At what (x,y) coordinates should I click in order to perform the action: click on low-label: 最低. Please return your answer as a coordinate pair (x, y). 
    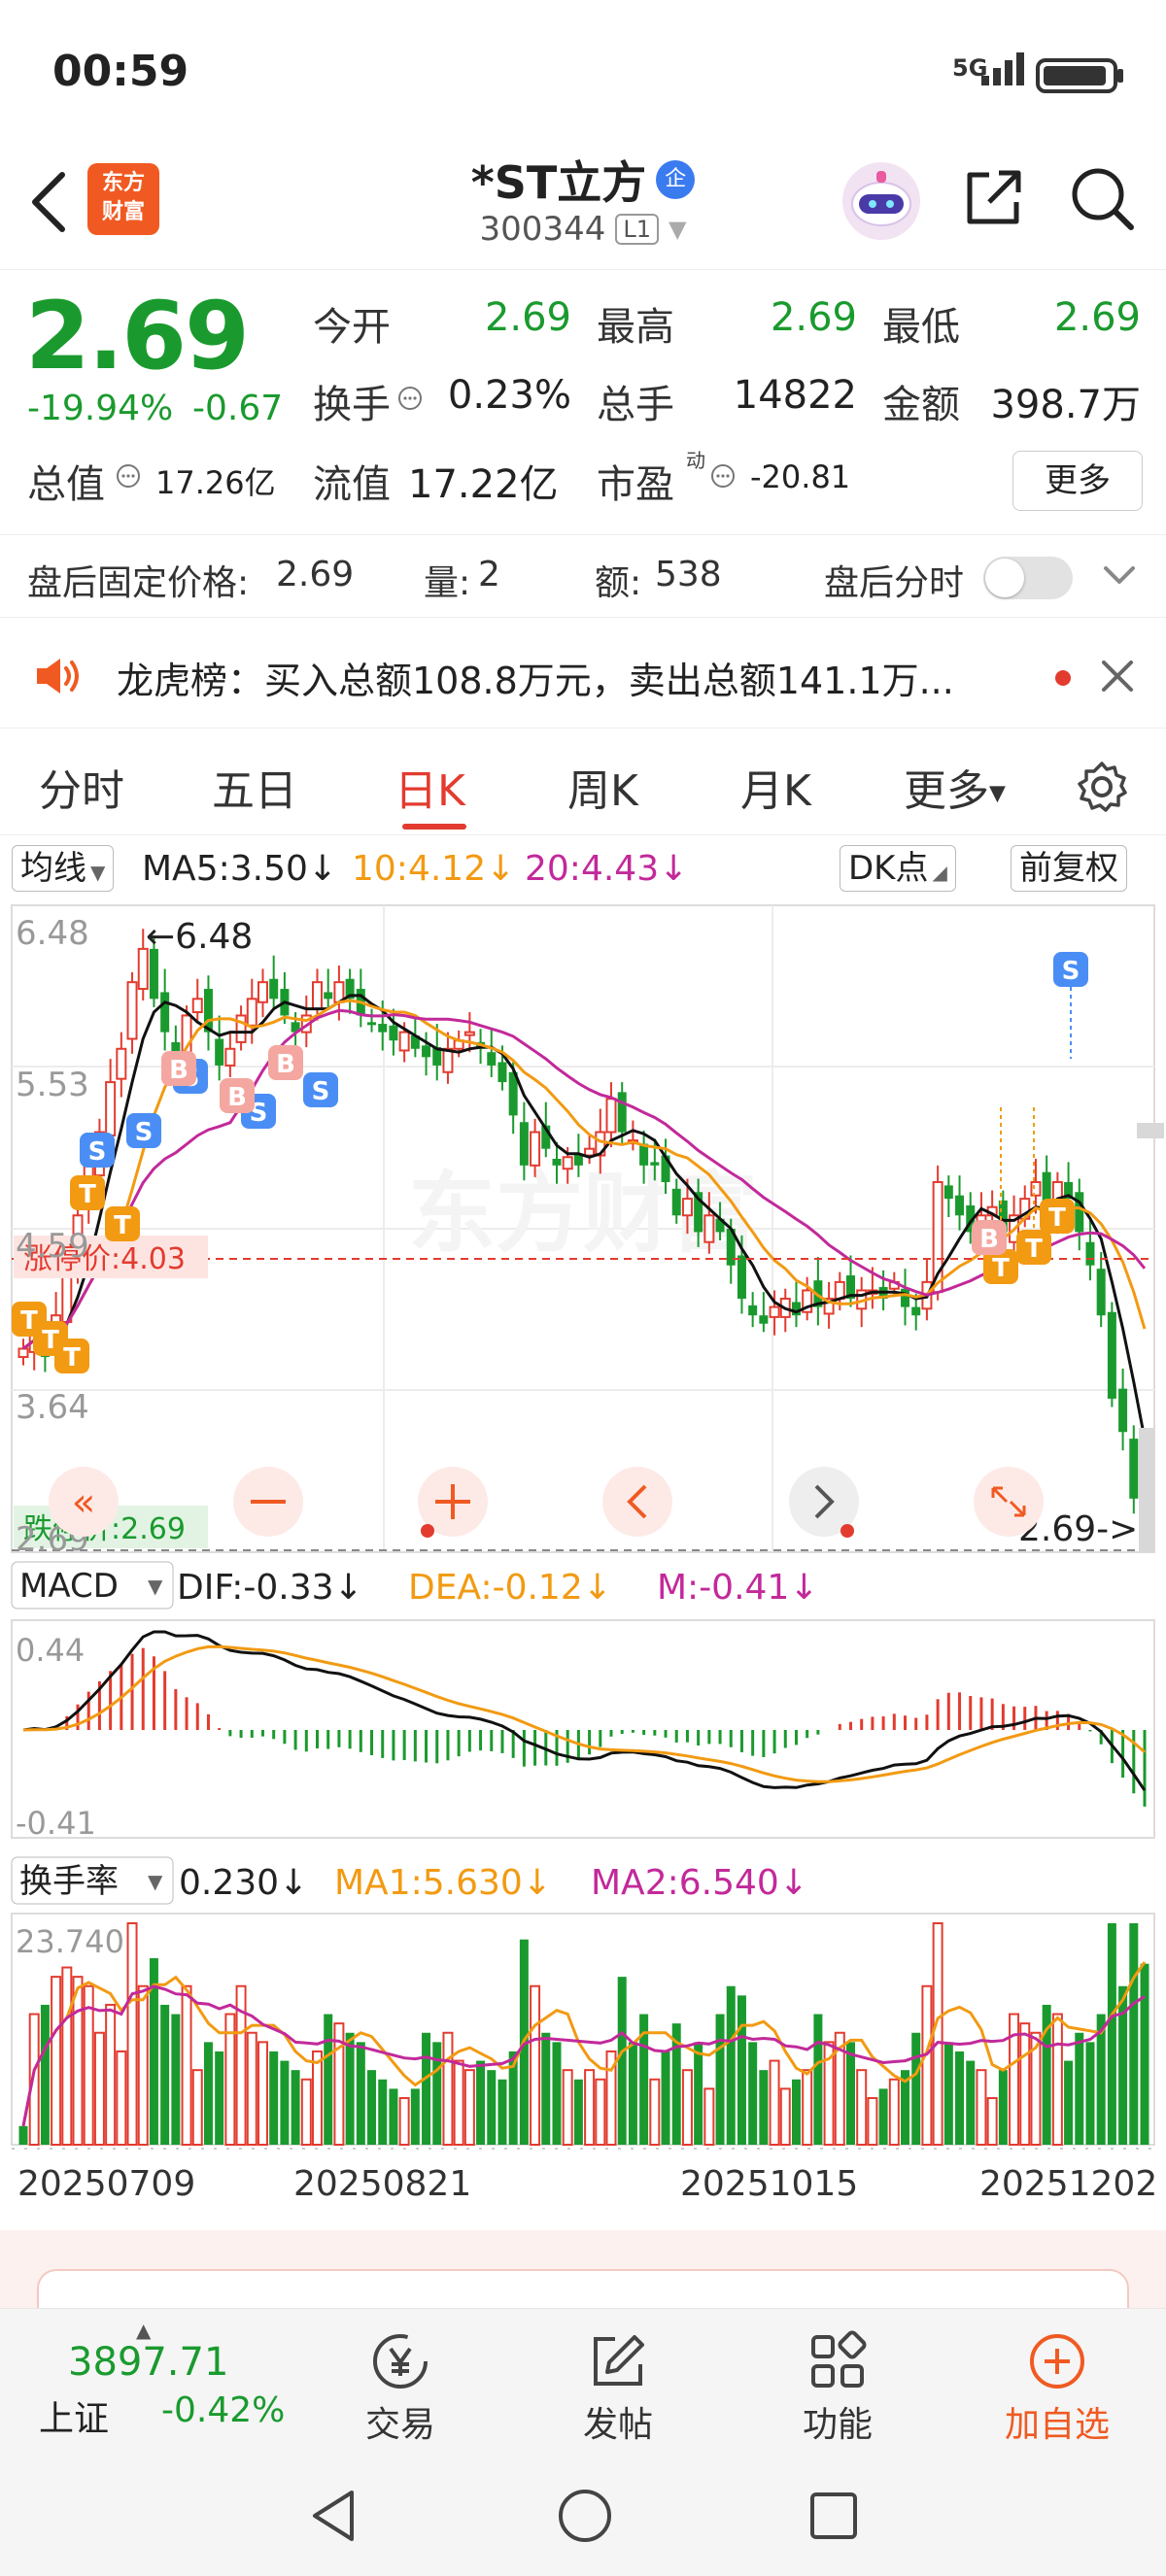
    Looking at the image, I should click on (921, 327).